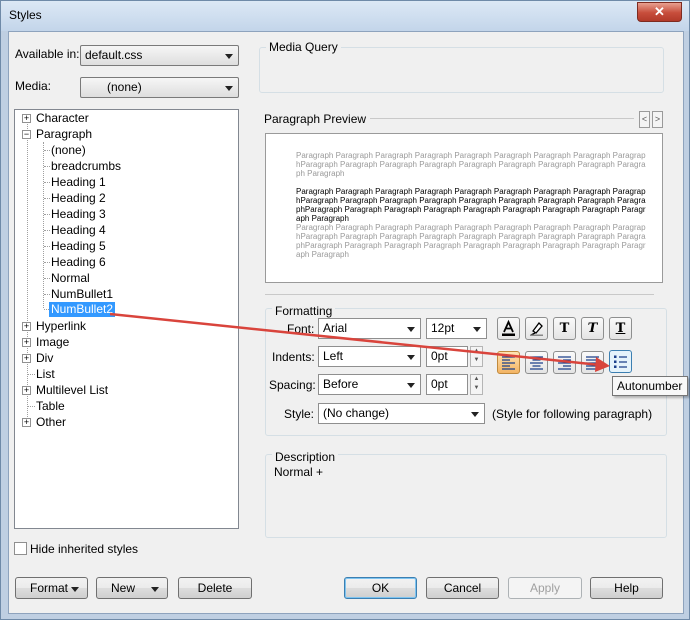  What do you see at coordinates (78, 262) in the screenshot?
I see `tree-item-heading-6: Heading 6` at bounding box center [78, 262].